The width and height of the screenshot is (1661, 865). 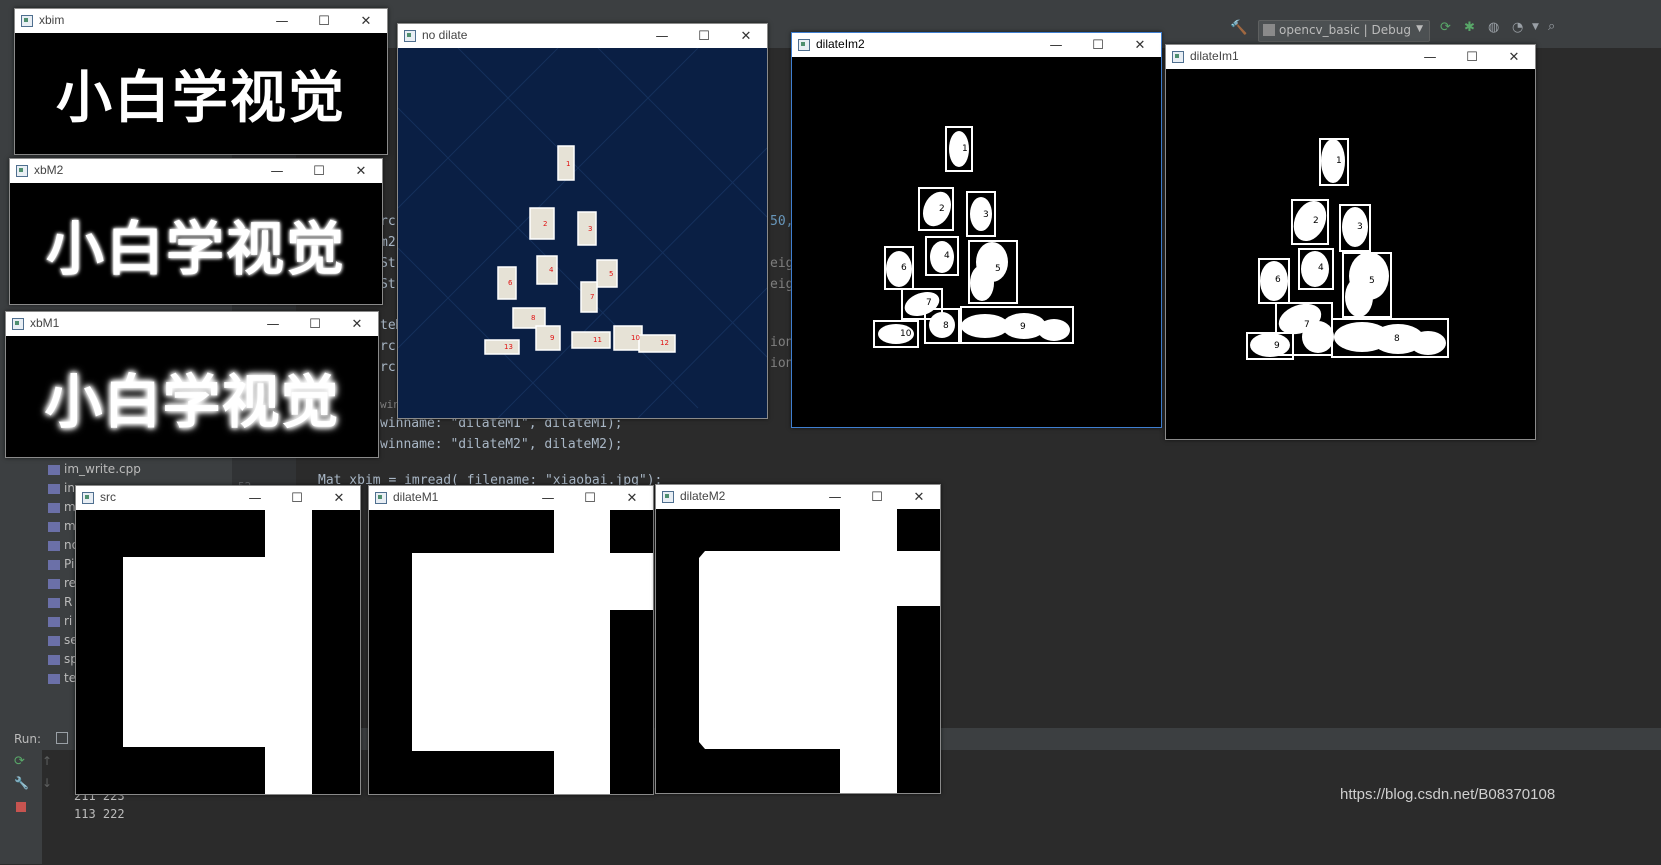 What do you see at coordinates (62, 678) in the screenshot?
I see `project-file: te` at bounding box center [62, 678].